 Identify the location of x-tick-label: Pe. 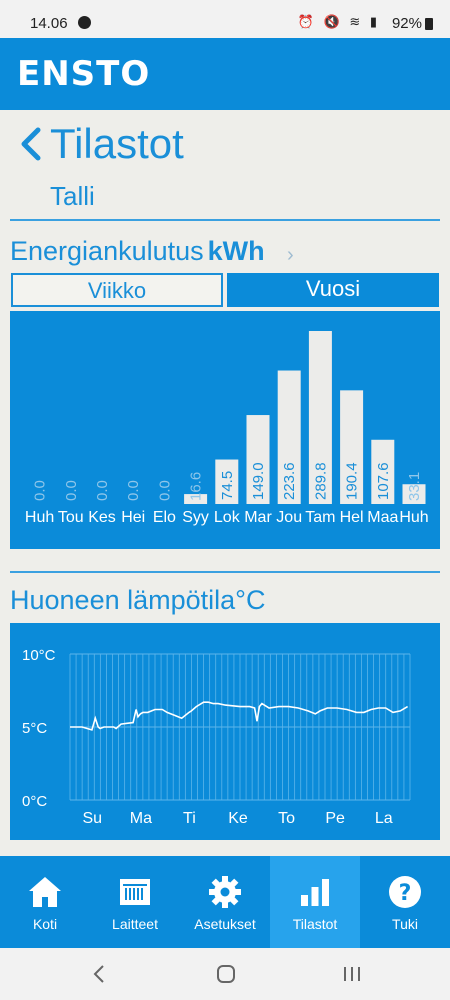
(335, 818).